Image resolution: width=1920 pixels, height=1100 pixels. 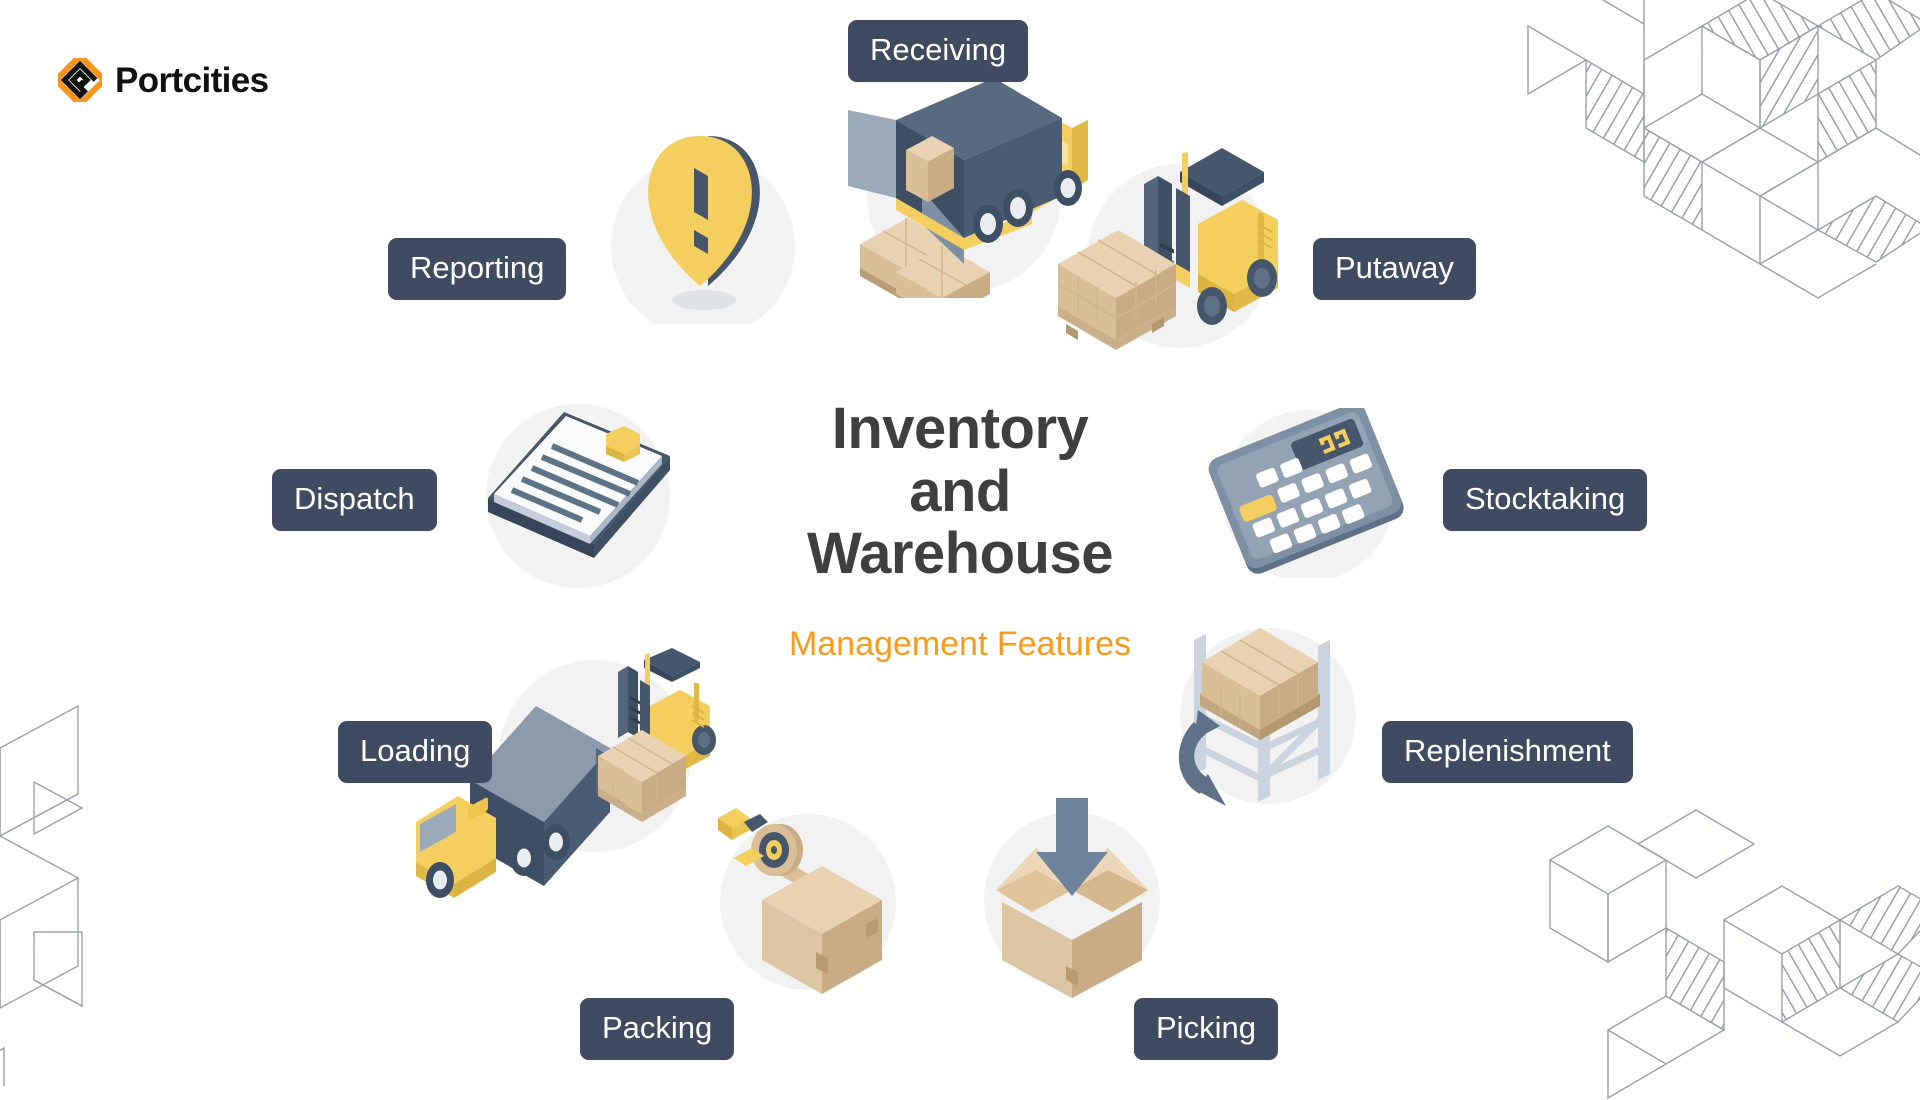 I want to click on feature-label-dispatch: Dispatch, so click(x=354, y=500).